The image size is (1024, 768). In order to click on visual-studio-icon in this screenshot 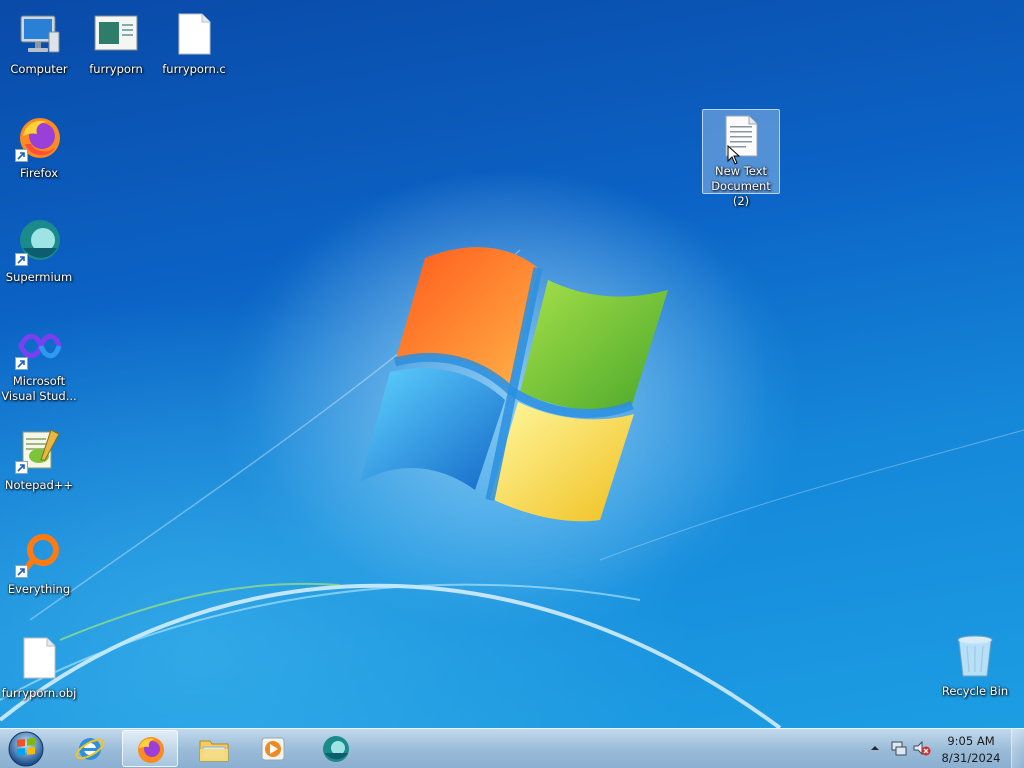, I will do `click(39, 346)`.